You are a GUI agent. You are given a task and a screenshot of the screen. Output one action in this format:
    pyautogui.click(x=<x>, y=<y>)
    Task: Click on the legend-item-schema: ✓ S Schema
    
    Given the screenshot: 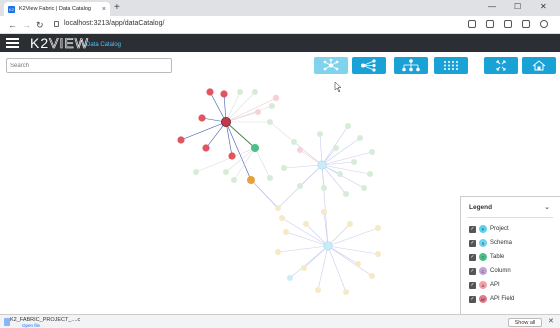 What is the action you would take?
    pyautogui.click(x=490, y=243)
    